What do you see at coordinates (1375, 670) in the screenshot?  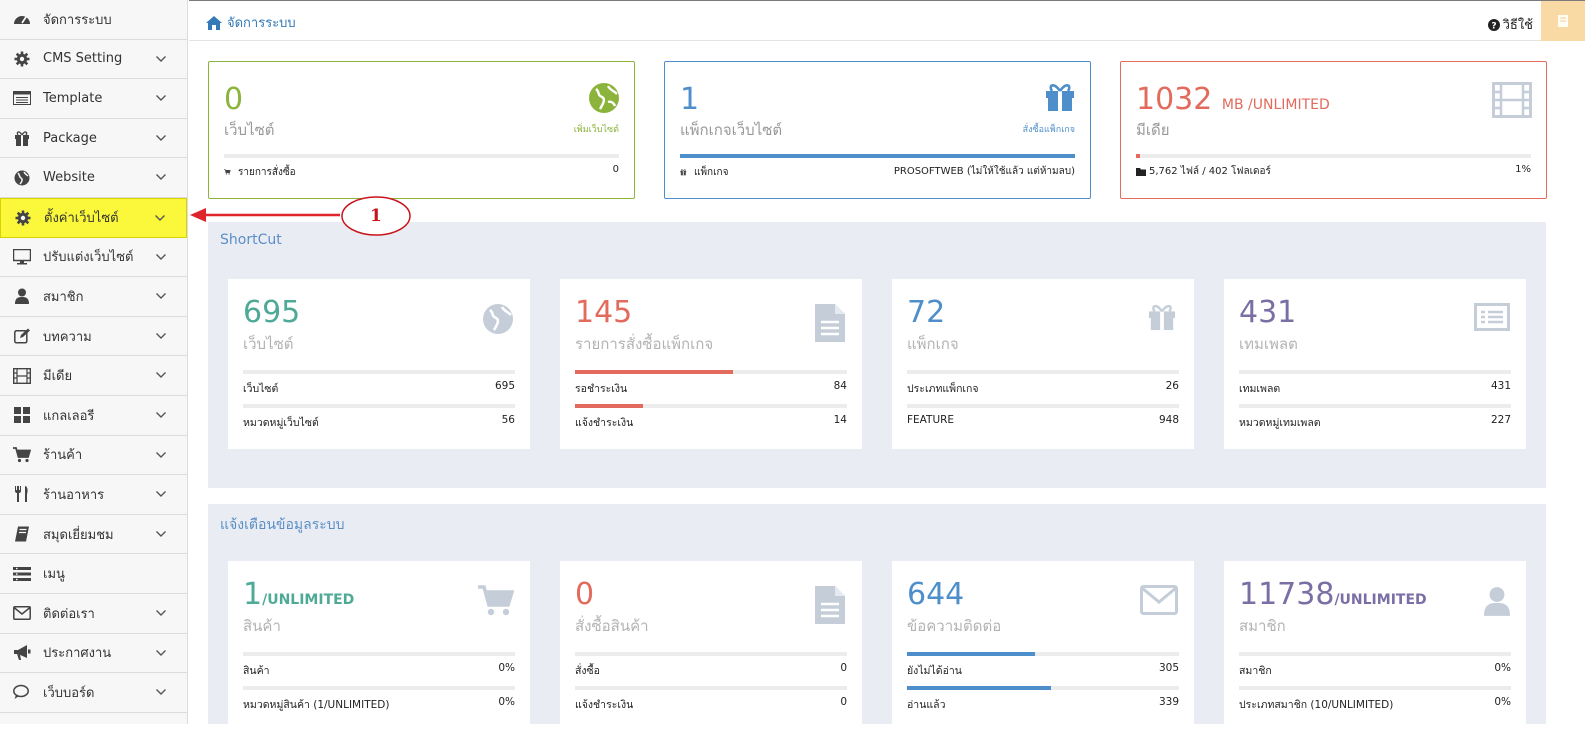 I see `card-stat-row: สมาชิก 0%` at bounding box center [1375, 670].